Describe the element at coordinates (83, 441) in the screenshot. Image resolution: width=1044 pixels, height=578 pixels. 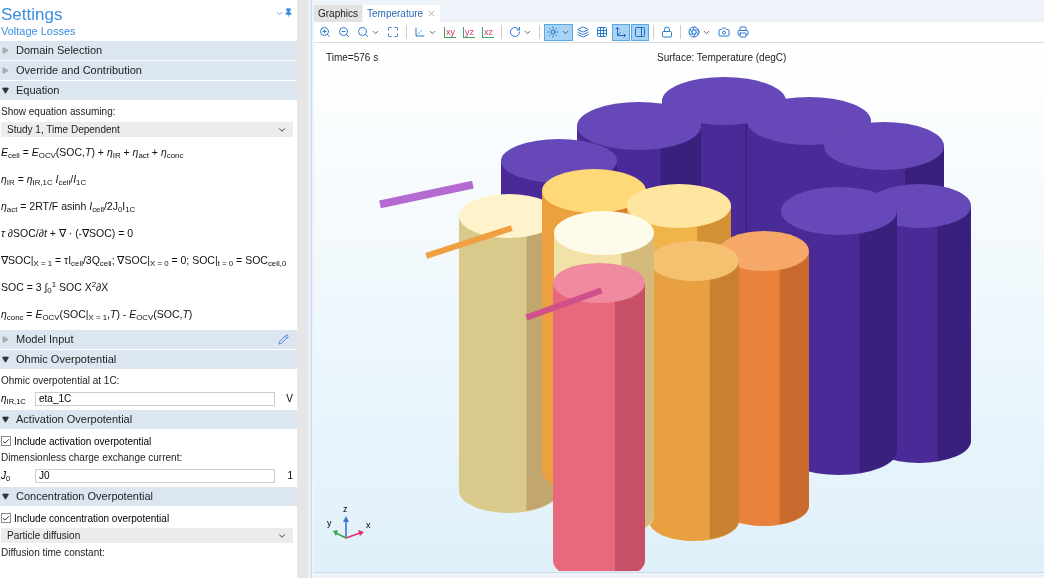
I see `checkbox-label: Include activation overpotential` at that location.